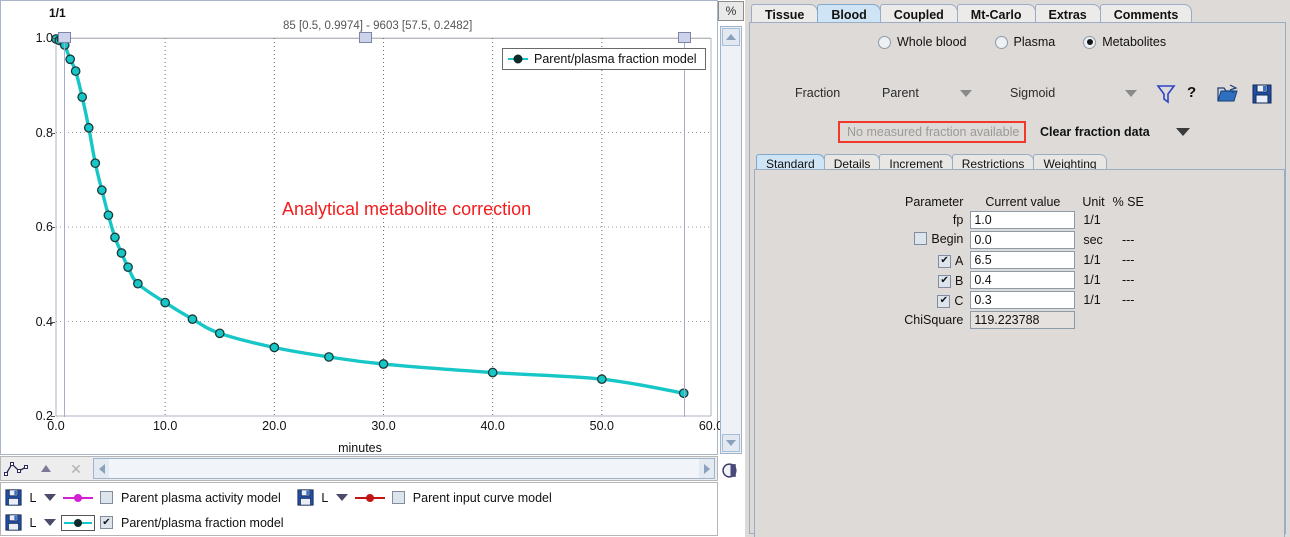 This screenshot has width=1290, height=537. Describe the element at coordinates (1182, 132) in the screenshot. I see `clear-fraction-dropdown-icon` at that location.